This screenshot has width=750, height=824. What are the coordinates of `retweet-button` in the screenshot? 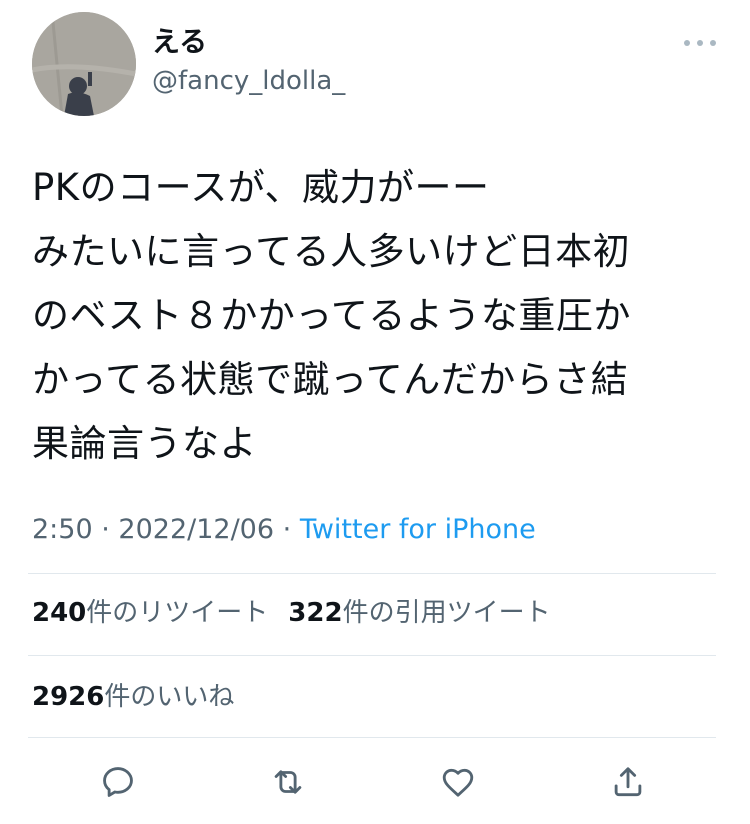 It's located at (288, 782).